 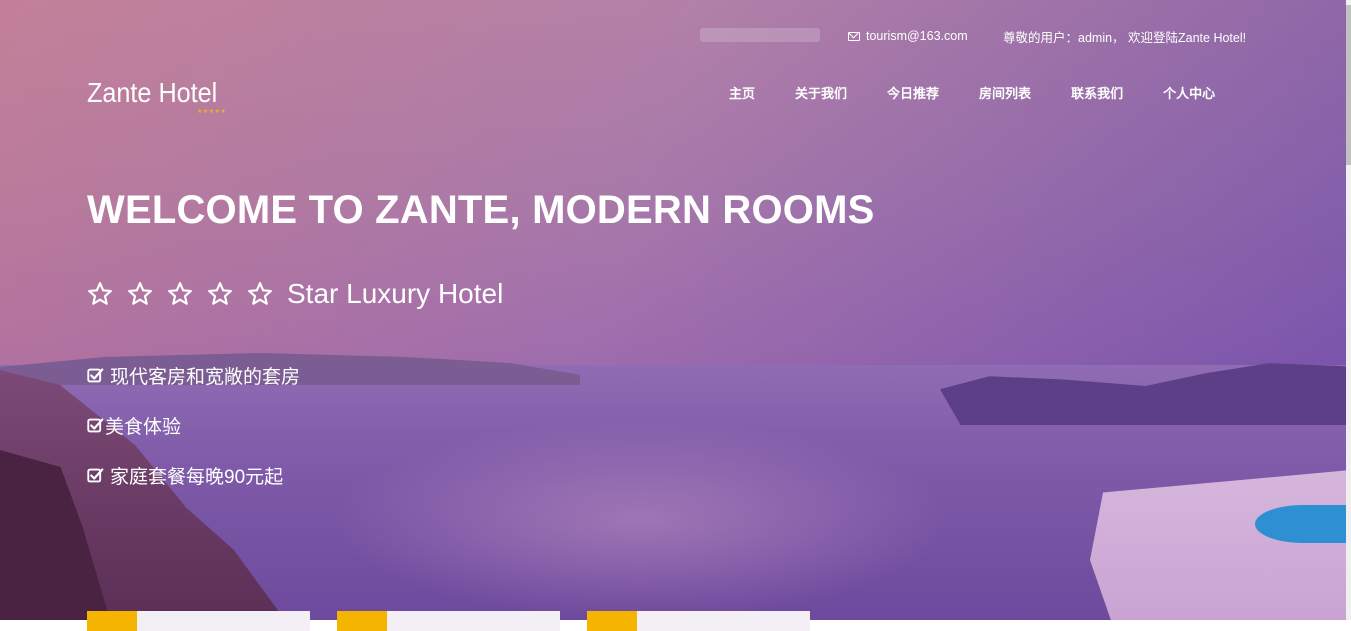 I want to click on nav-item-contact: 联系我们, so click(x=1097, y=92).